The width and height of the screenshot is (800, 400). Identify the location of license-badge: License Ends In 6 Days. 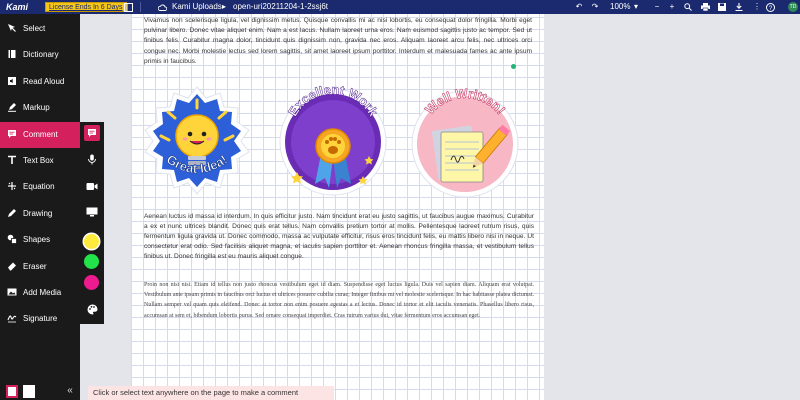
(86, 7).